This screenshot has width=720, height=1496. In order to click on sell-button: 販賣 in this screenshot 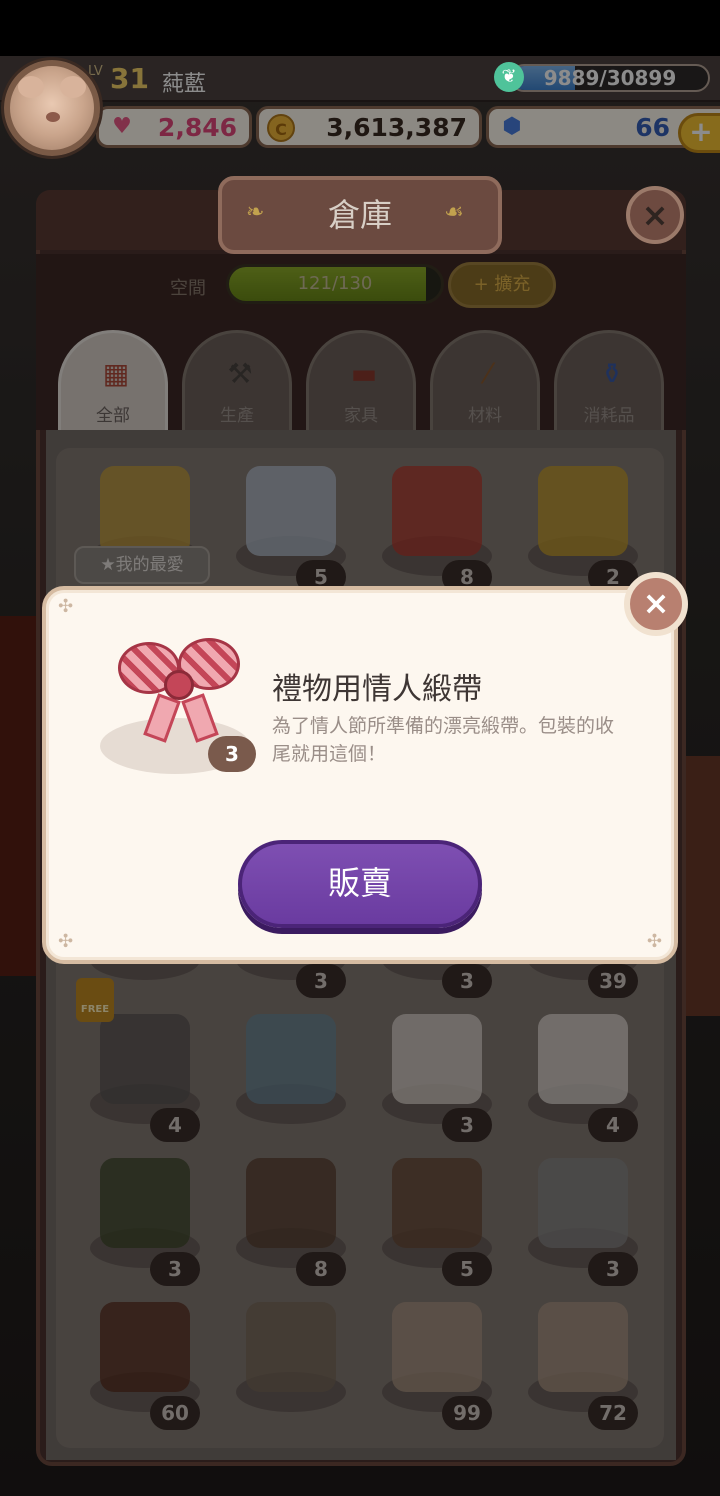, I will do `click(360, 884)`.